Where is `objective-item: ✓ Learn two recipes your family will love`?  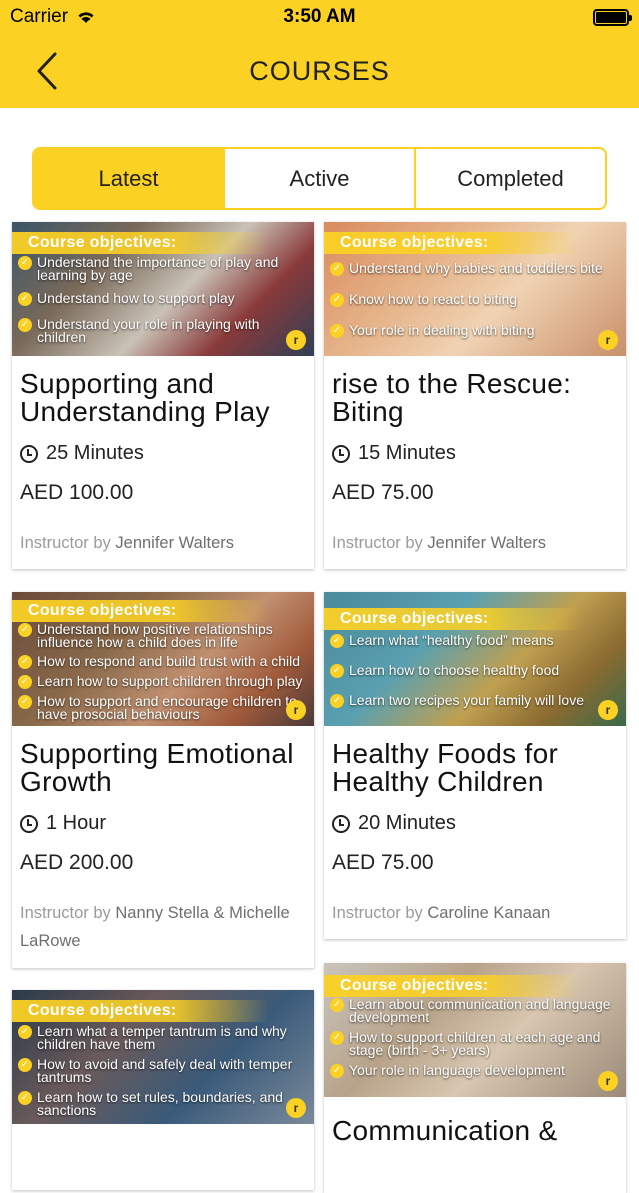
objective-item: ✓ Learn two recipes your family will love is located at coordinates (476, 700).